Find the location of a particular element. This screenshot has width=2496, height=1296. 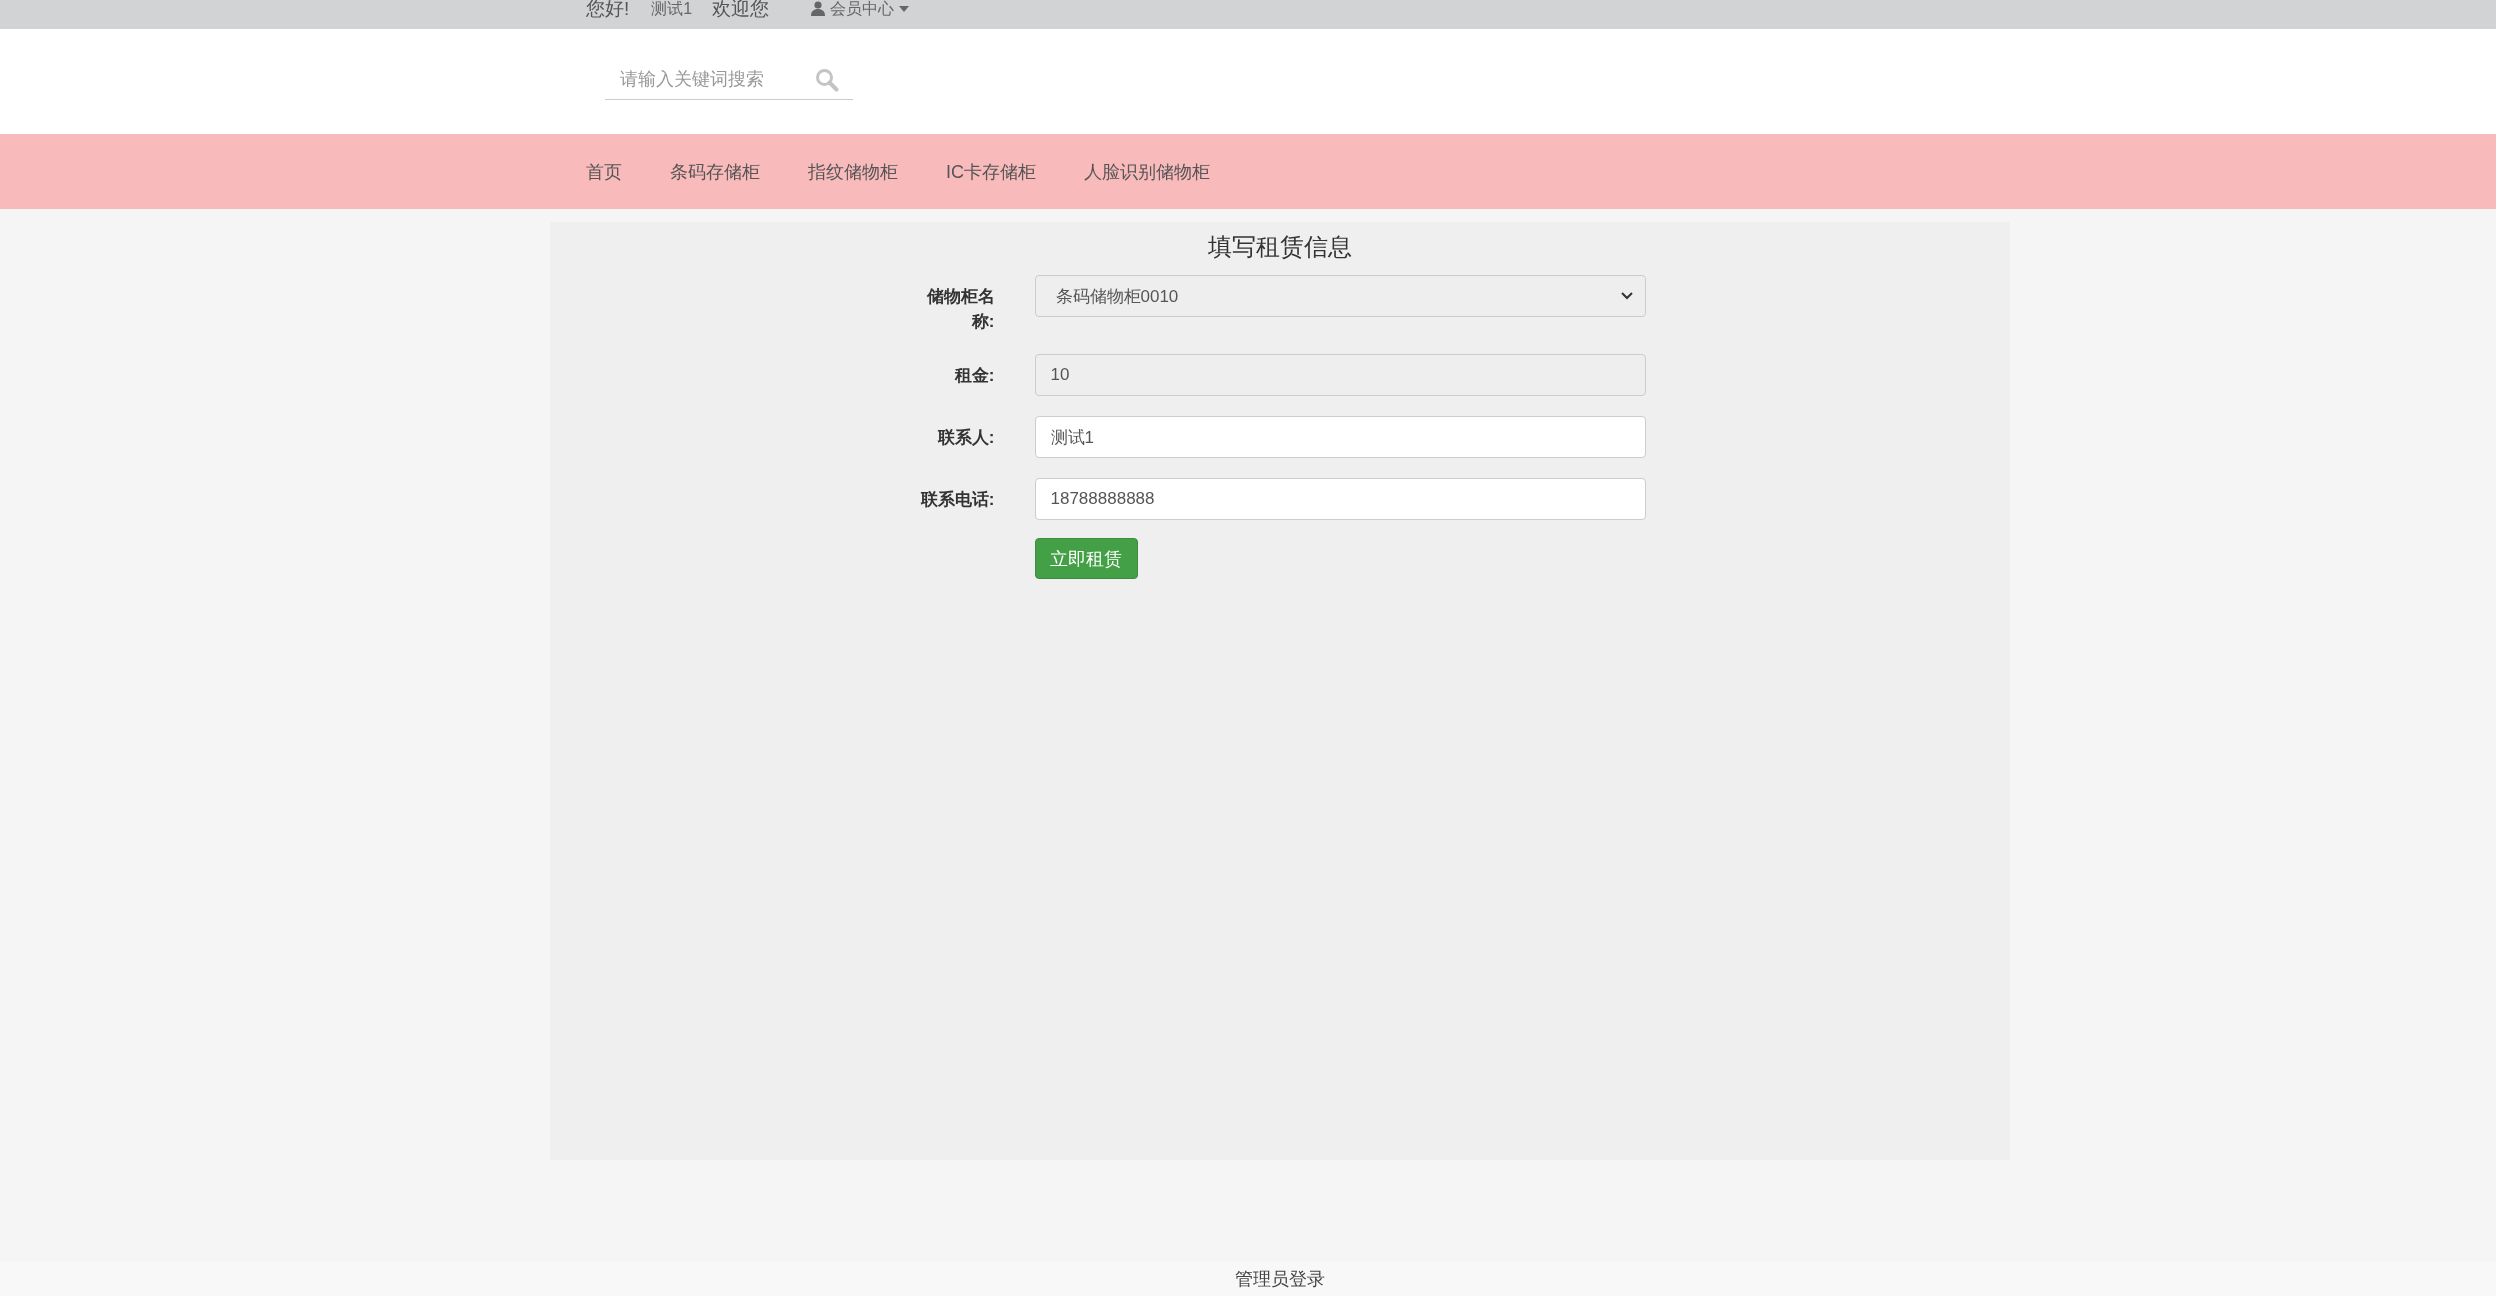

field-label: 联系电话: is located at coordinates (957, 500).